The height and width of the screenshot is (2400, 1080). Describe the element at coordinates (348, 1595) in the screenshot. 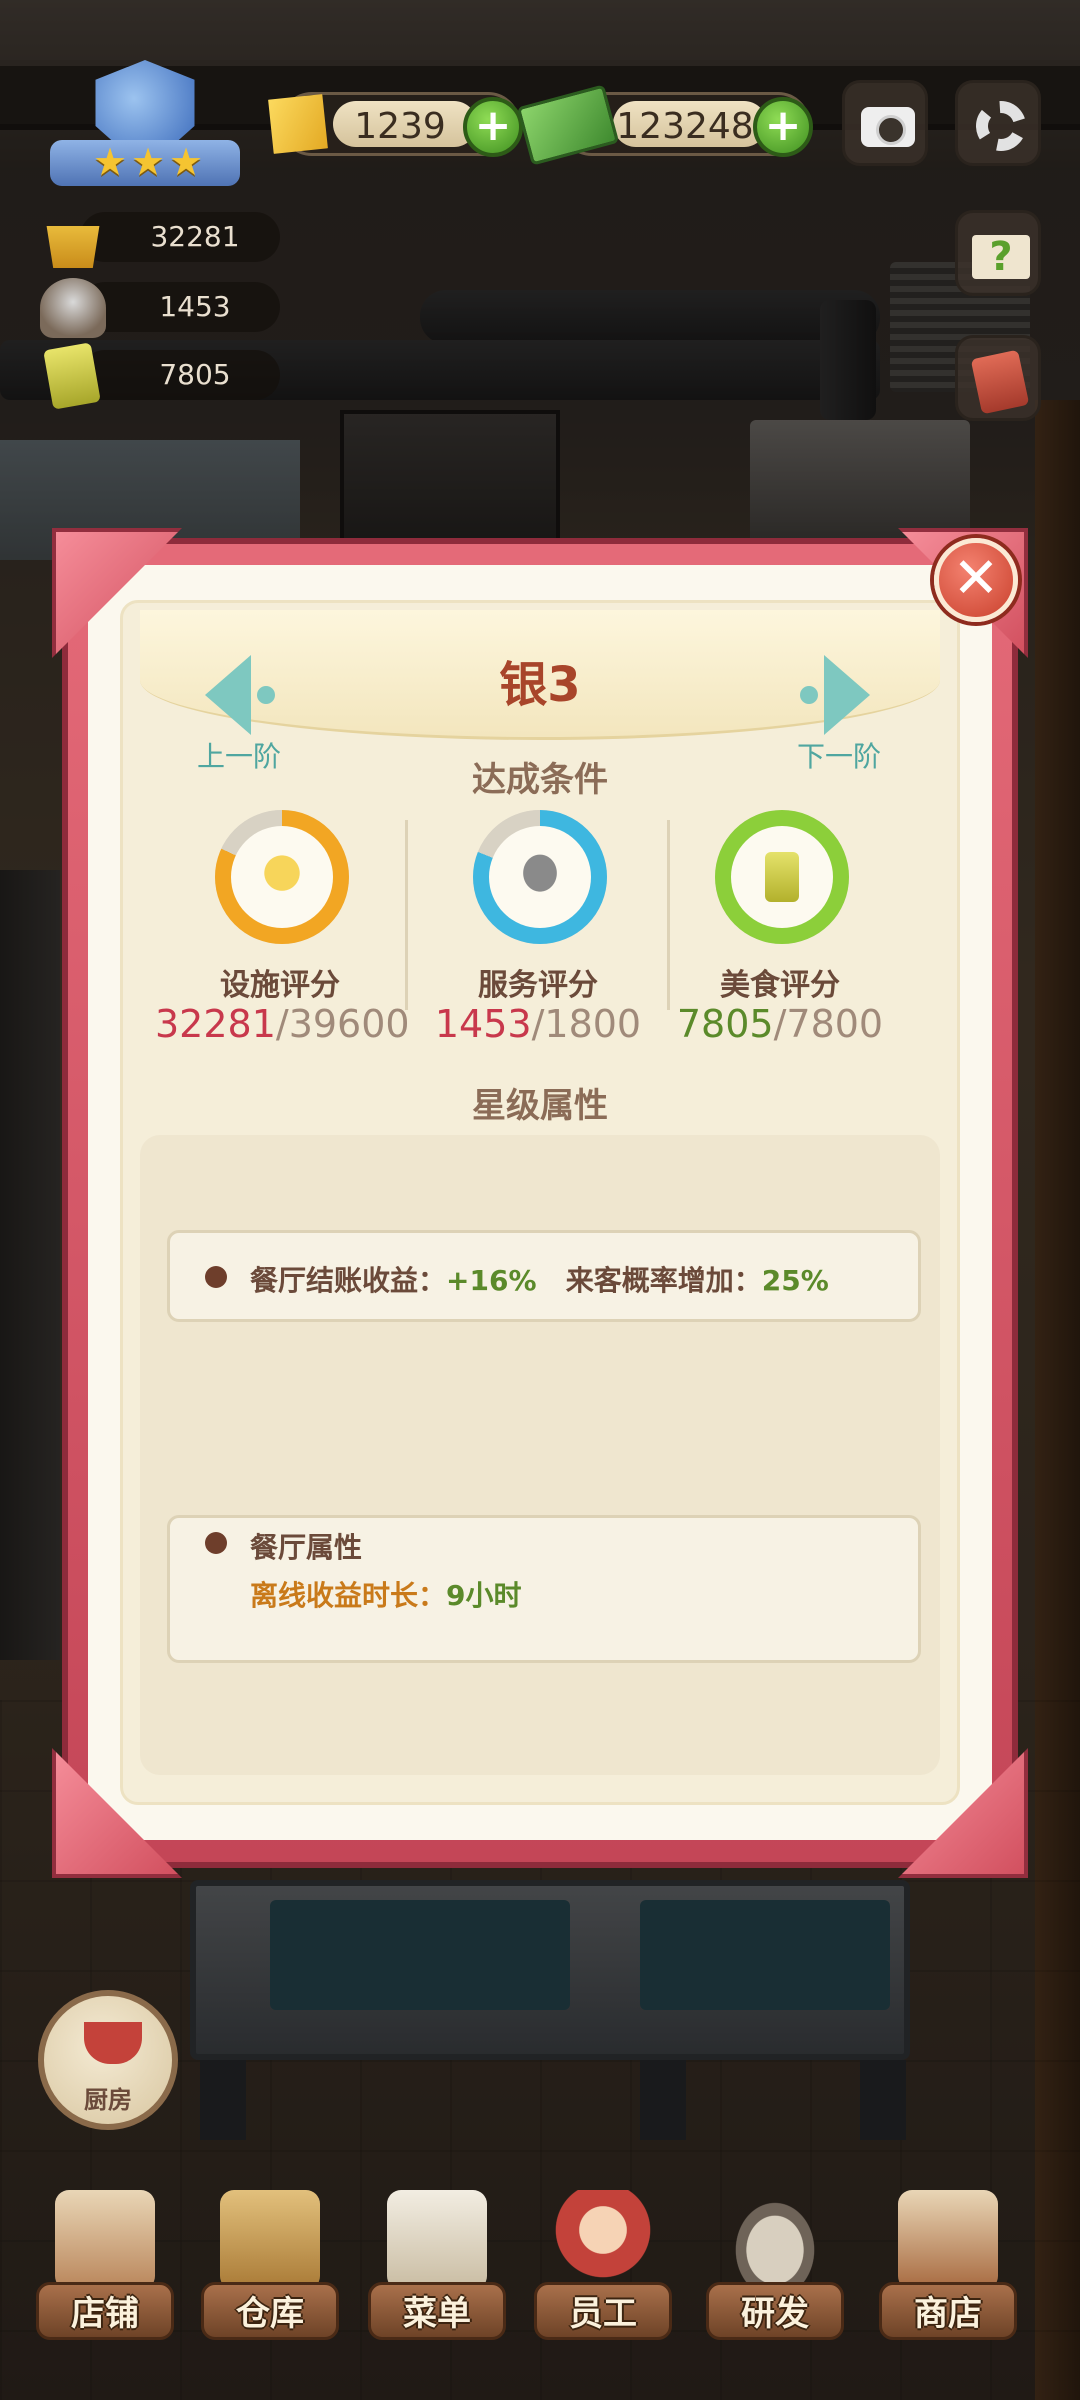

I see `offline-label: 离线收益时长：` at that location.